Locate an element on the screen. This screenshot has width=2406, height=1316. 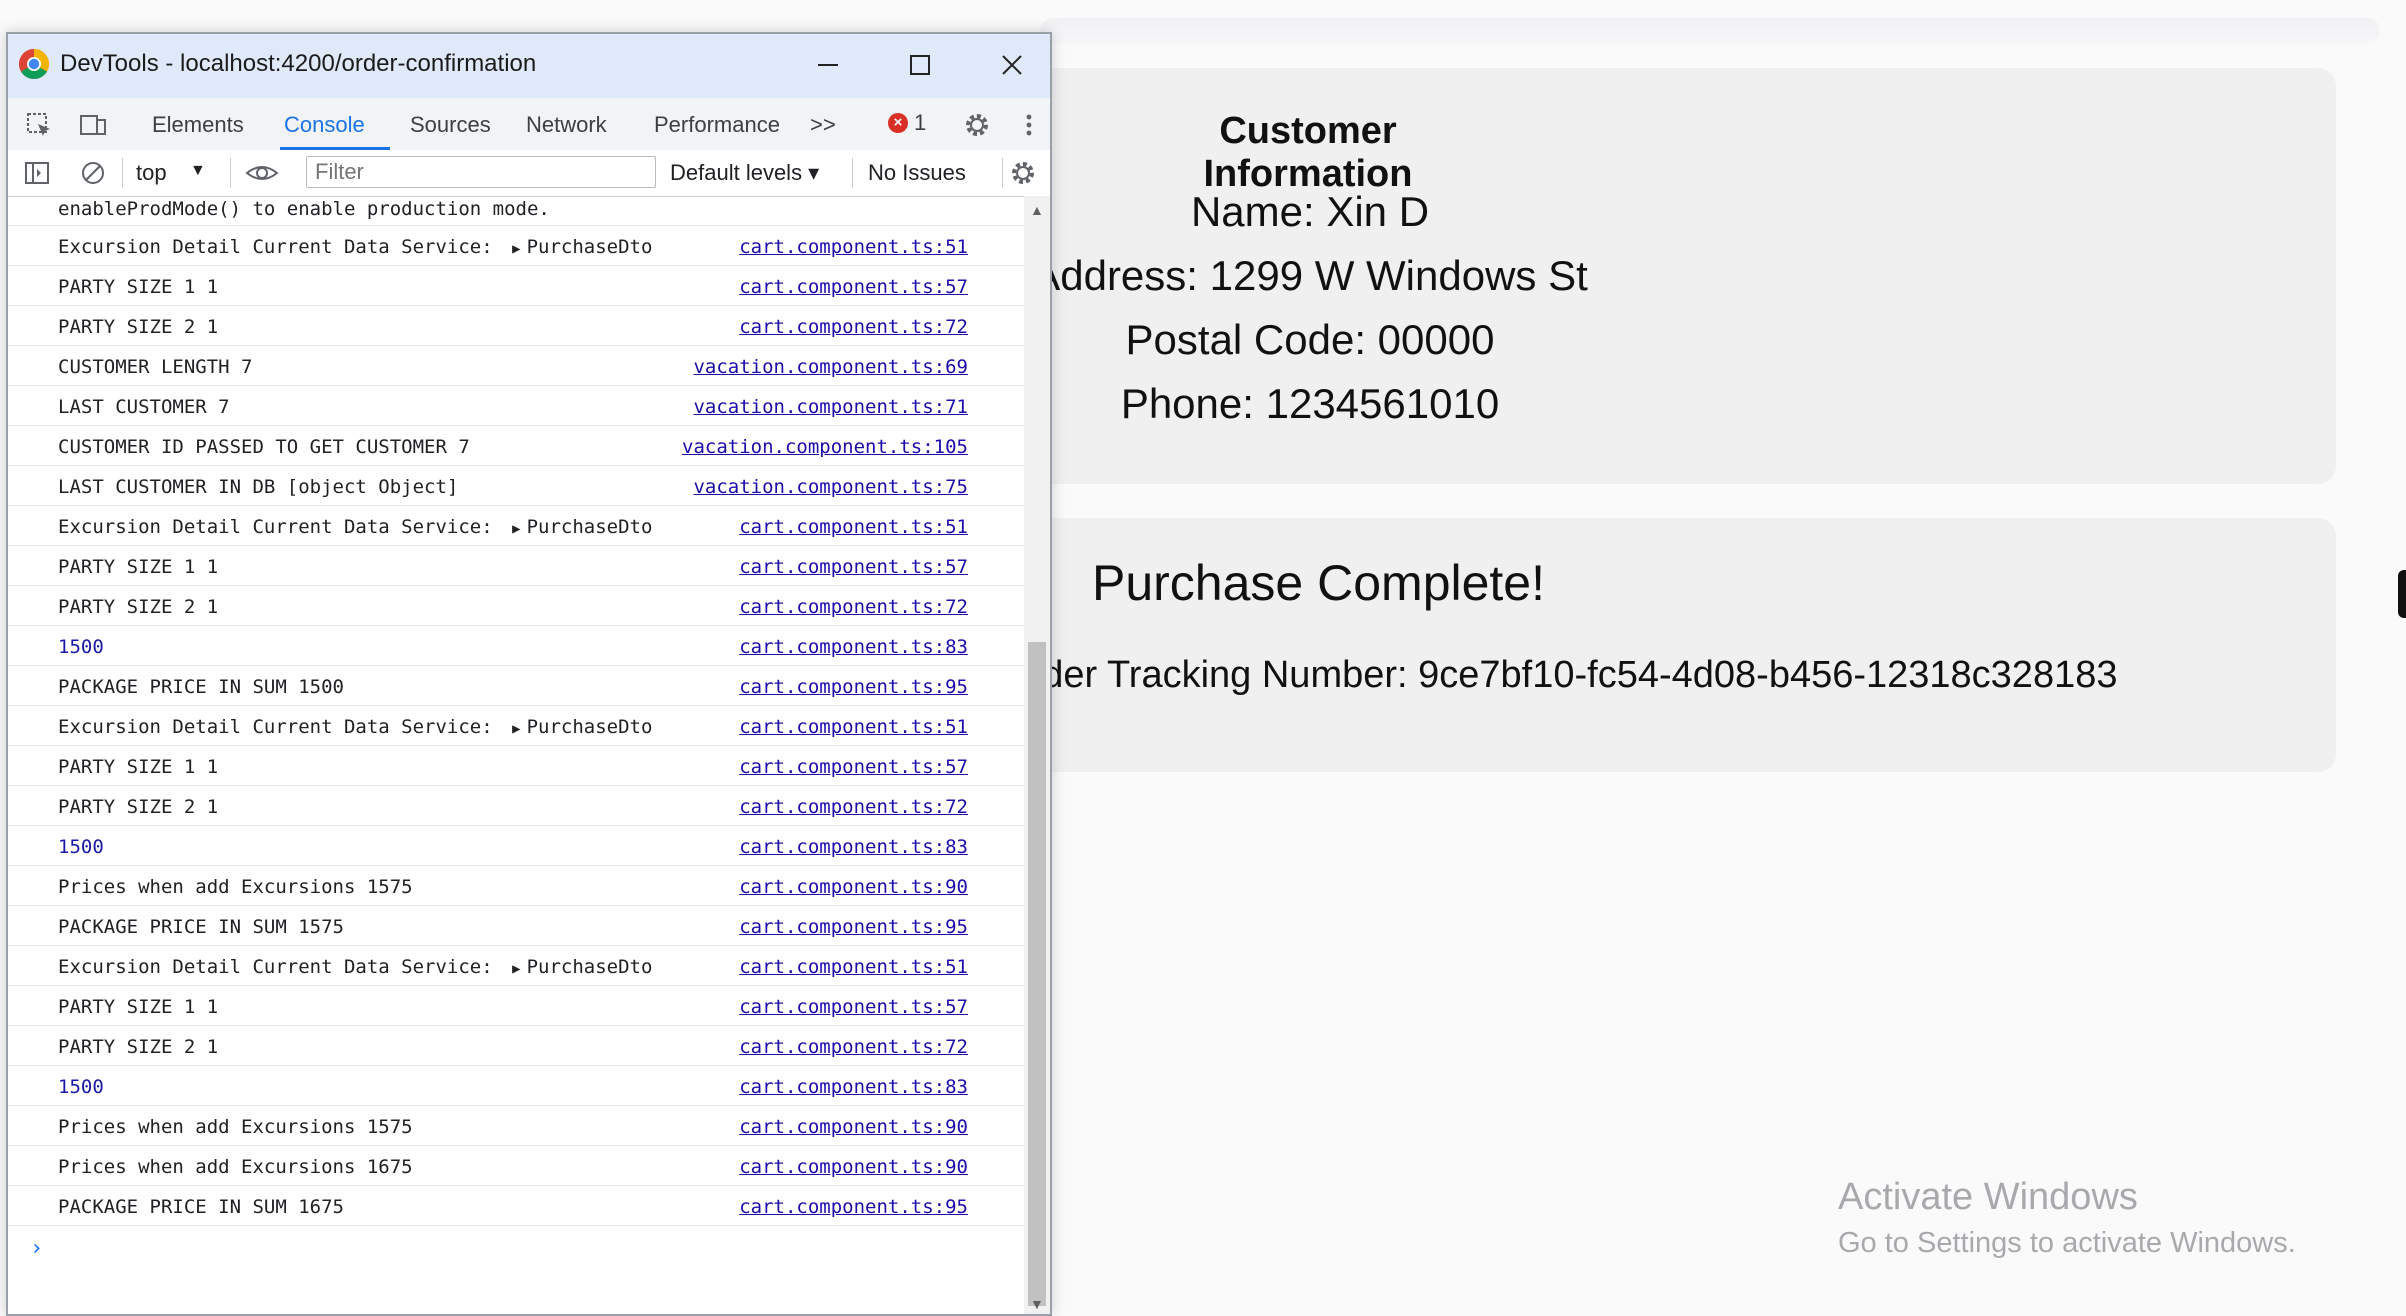
console-message-value: Prices when add Excursions 1675 is located at coordinates (235, 1167).